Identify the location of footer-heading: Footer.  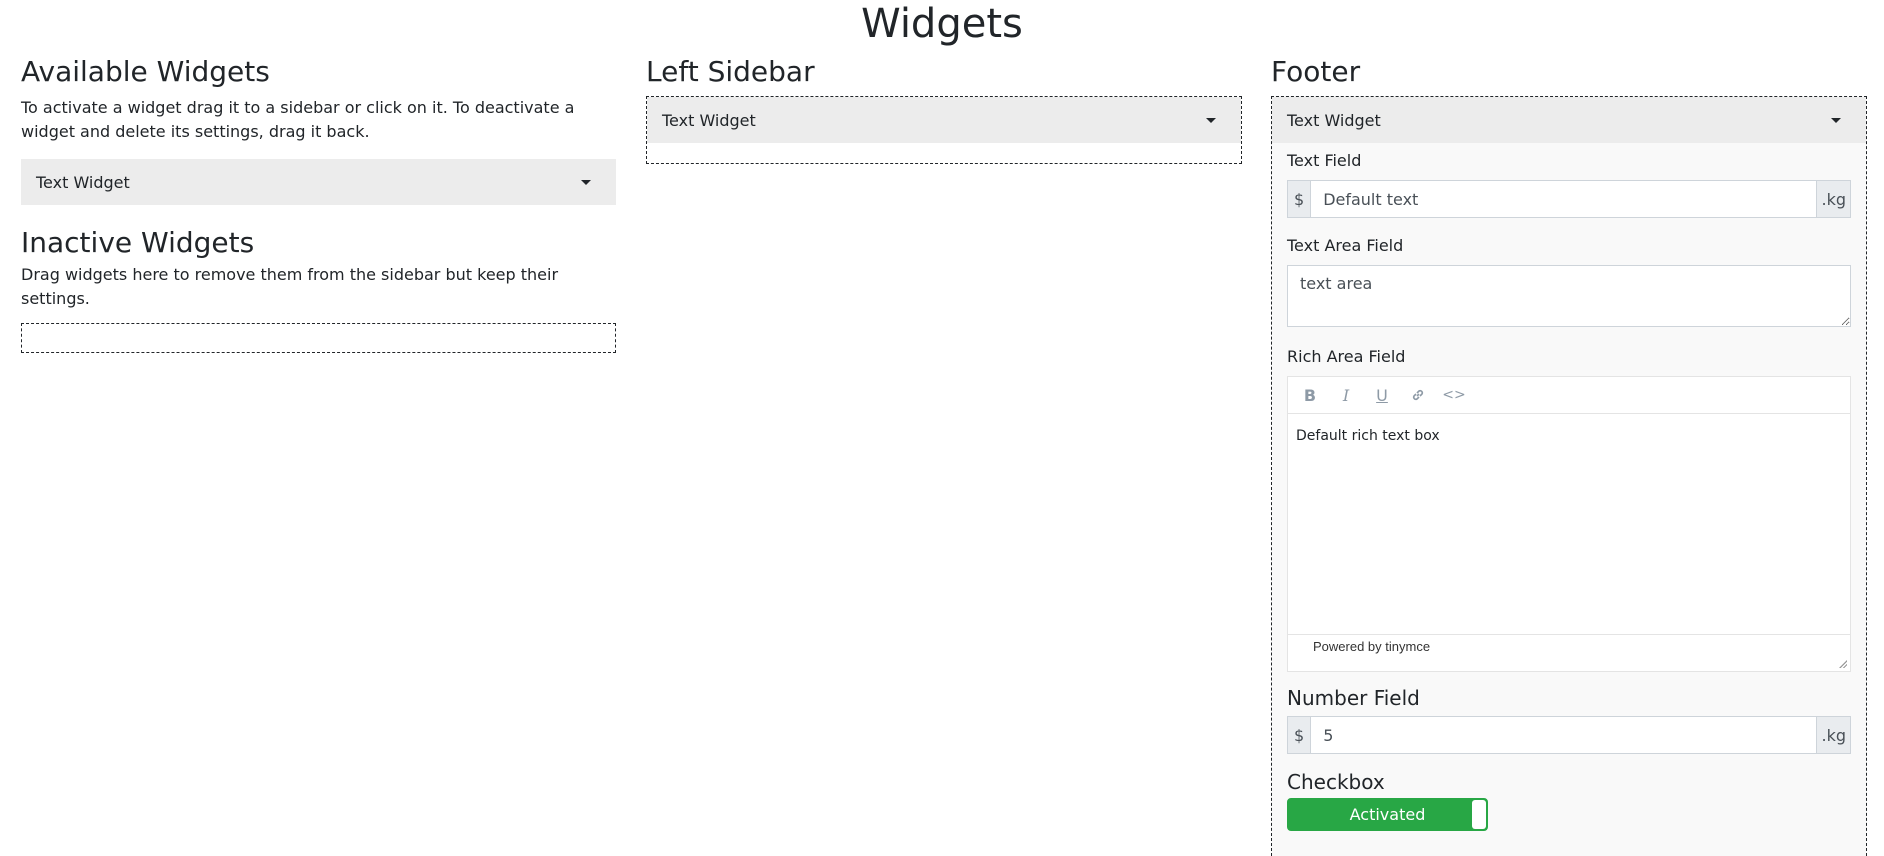
(1316, 71).